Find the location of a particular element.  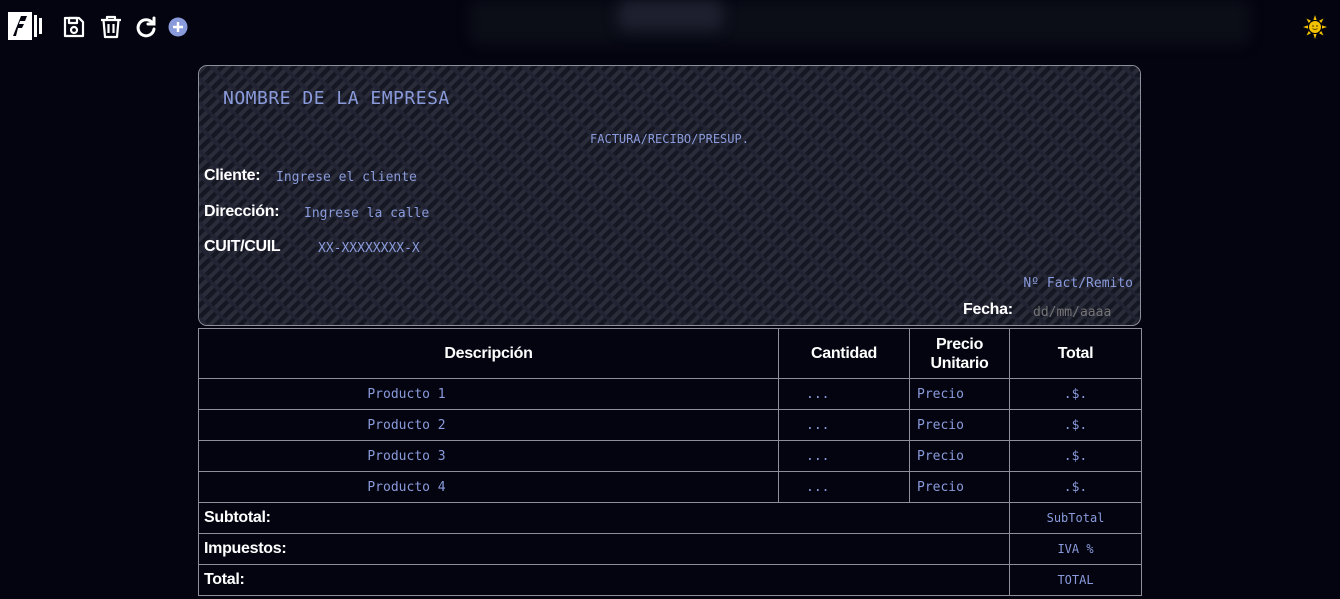

table-row: Producto 2 ... Precio .$. is located at coordinates (670, 425).